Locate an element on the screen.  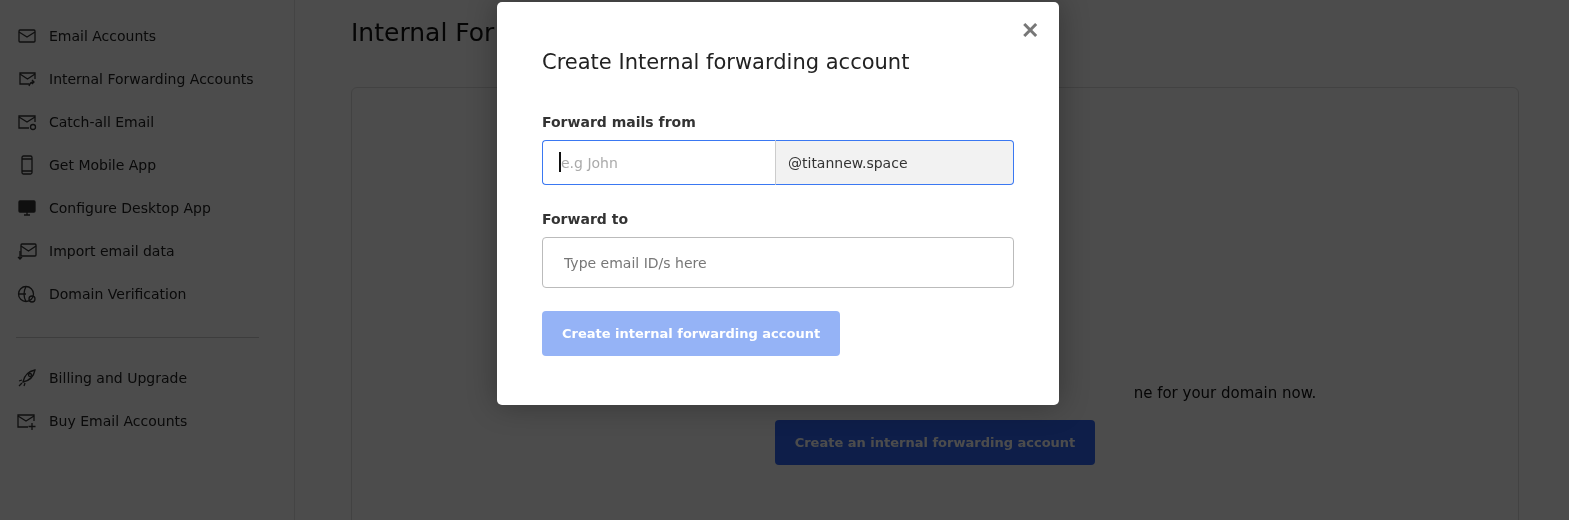
close-button: ✕ is located at coordinates (1030, 31).